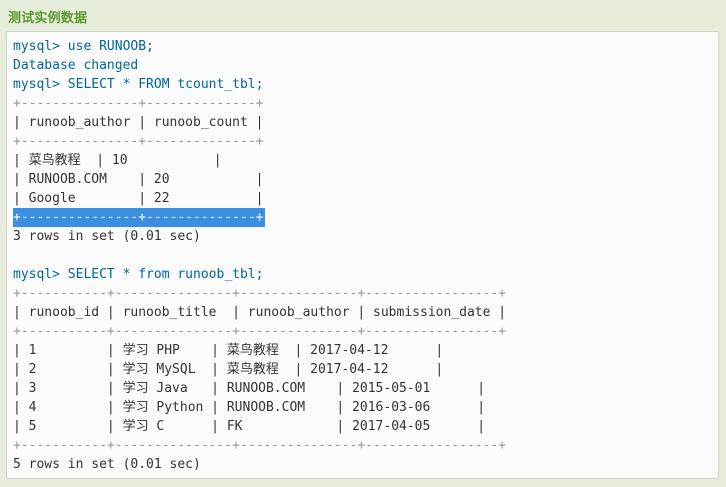 This screenshot has width=726, height=487. What do you see at coordinates (138, 179) in the screenshot?
I see `table1-row: | RUNOOB.COM | 20 |` at bounding box center [138, 179].